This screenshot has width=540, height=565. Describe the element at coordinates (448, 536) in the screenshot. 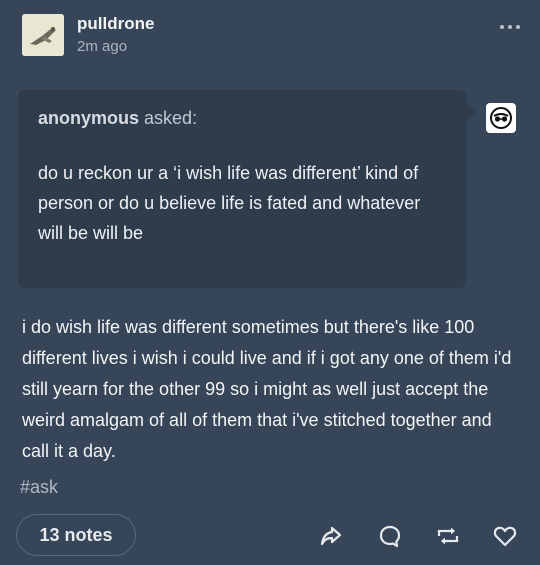

I see `reblog-icon` at that location.